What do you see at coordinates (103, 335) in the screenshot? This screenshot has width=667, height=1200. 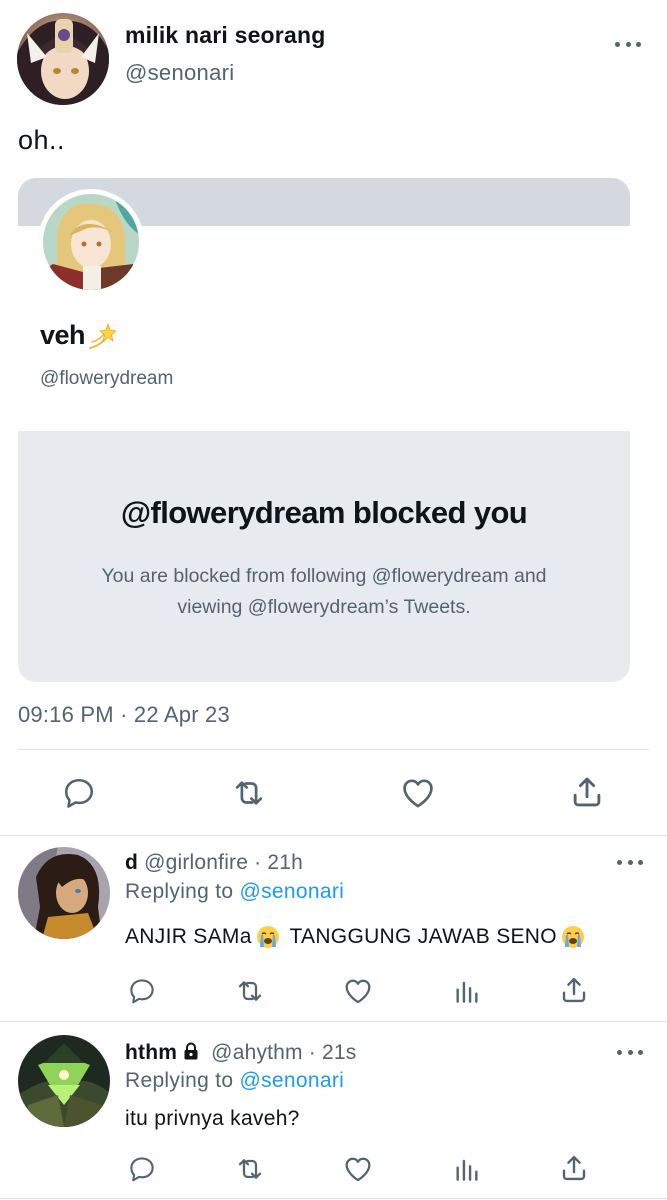 I see `dizzy-star-icon` at bounding box center [103, 335].